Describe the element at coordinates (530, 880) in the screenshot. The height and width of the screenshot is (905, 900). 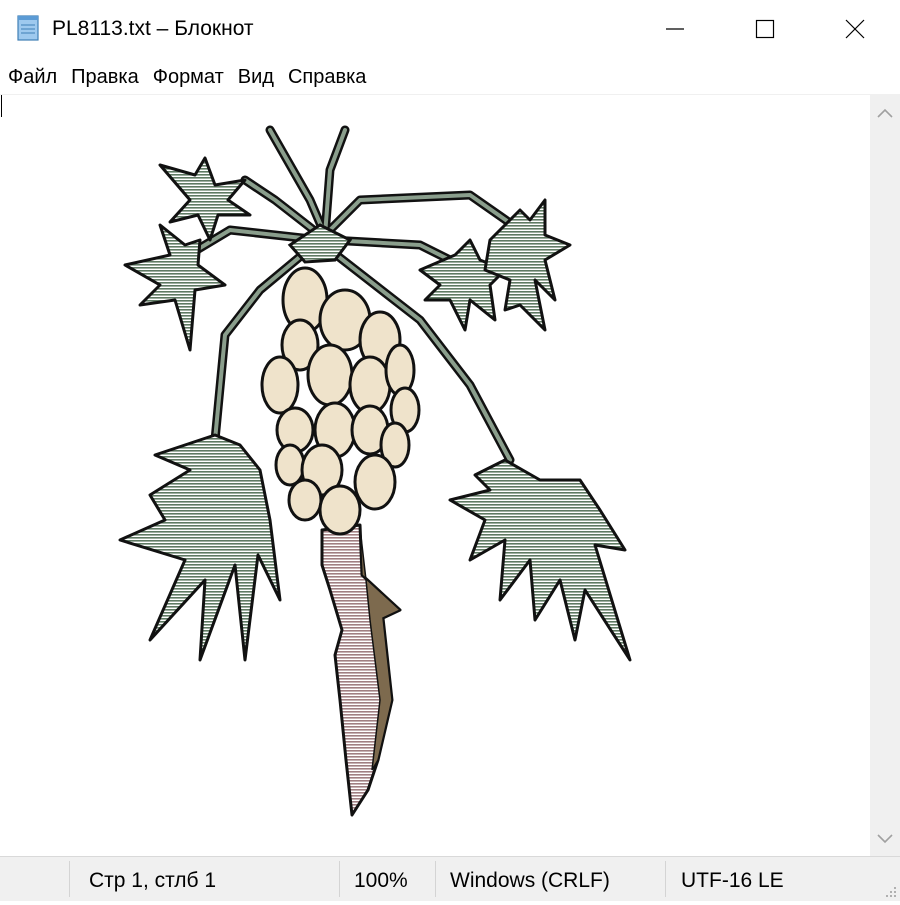
I see `line-endings: Windows (CRLF)` at that location.